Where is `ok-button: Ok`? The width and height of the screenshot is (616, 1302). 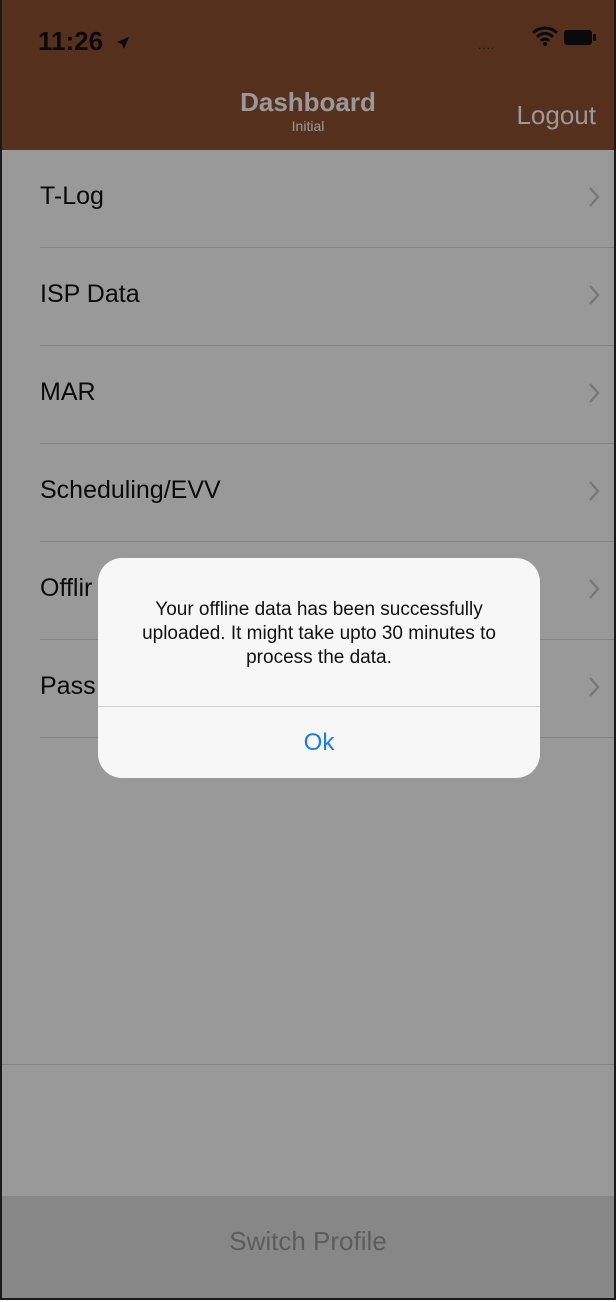
ok-button: Ok is located at coordinates (319, 742).